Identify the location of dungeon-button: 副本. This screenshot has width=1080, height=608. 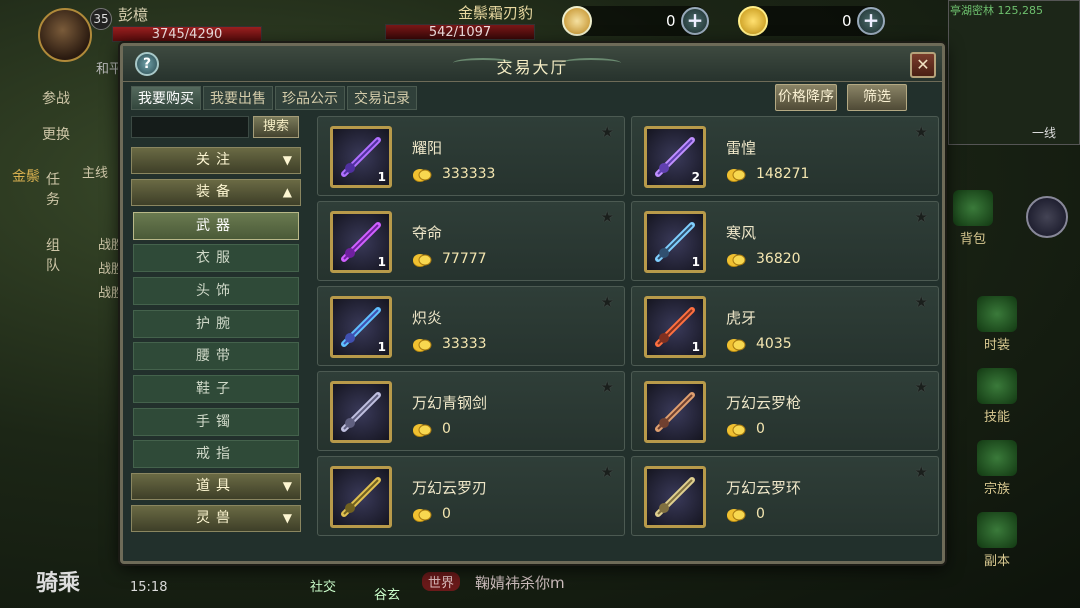
(997, 540).